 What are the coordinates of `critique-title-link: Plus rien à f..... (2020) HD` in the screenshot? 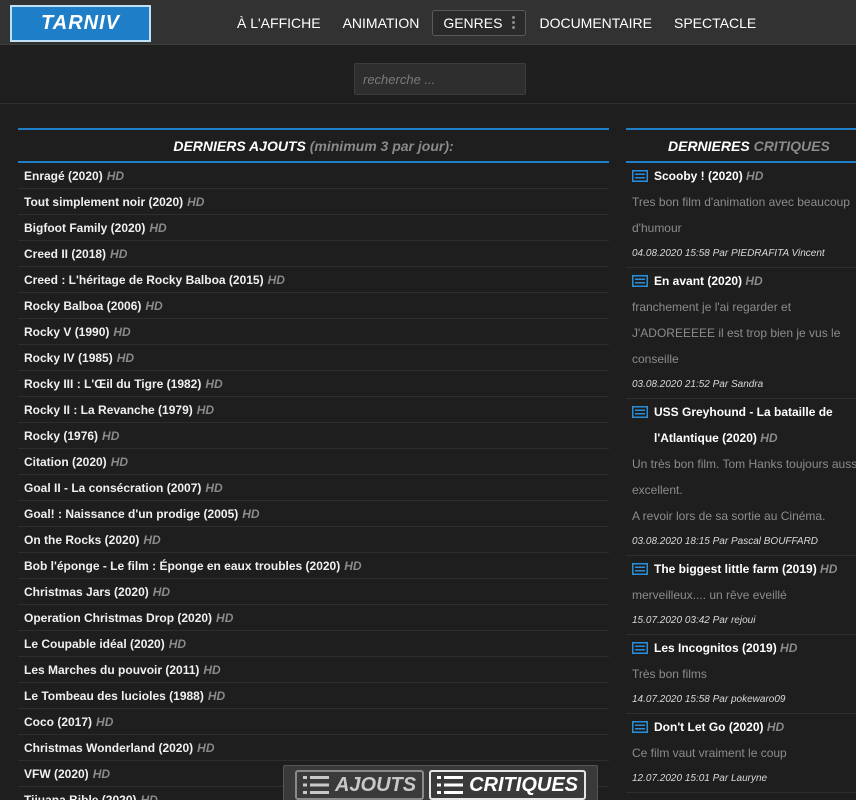 It's located at (744, 796).